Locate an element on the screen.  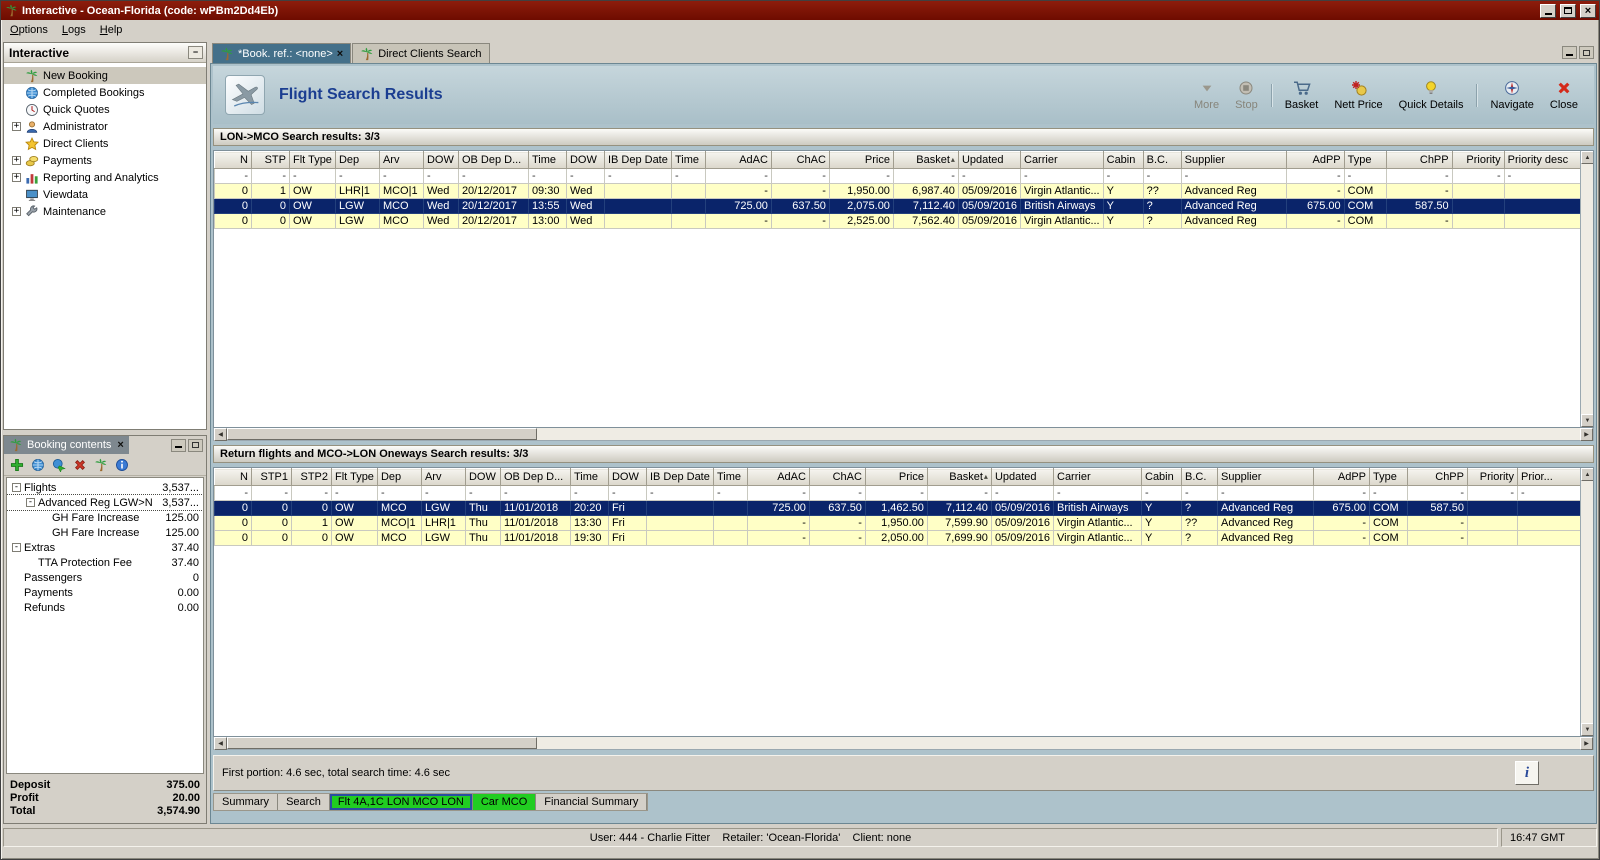
minimize-button is located at coordinates (1548, 10).